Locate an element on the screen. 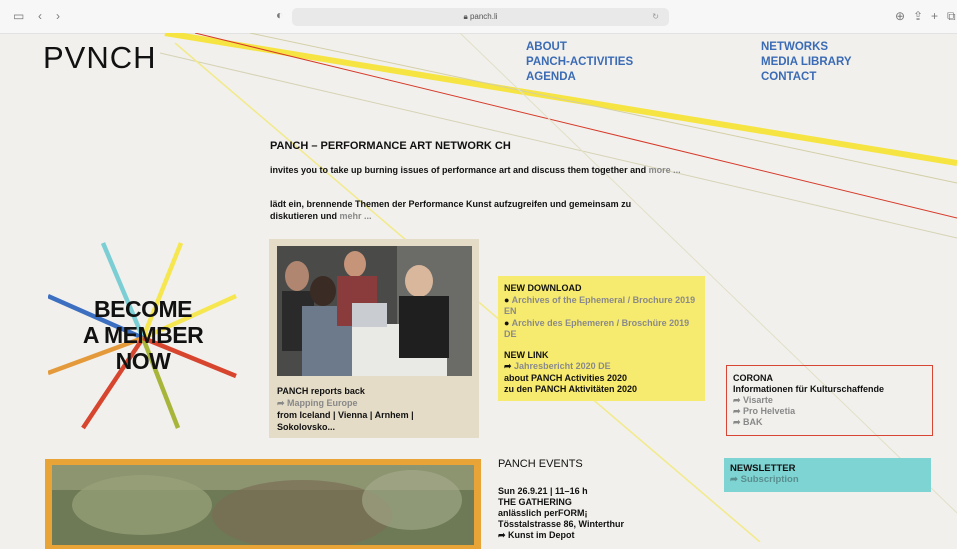 This screenshot has width=957, height=549. corona-link-visarte: ➦ Visarte is located at coordinates (829, 400).